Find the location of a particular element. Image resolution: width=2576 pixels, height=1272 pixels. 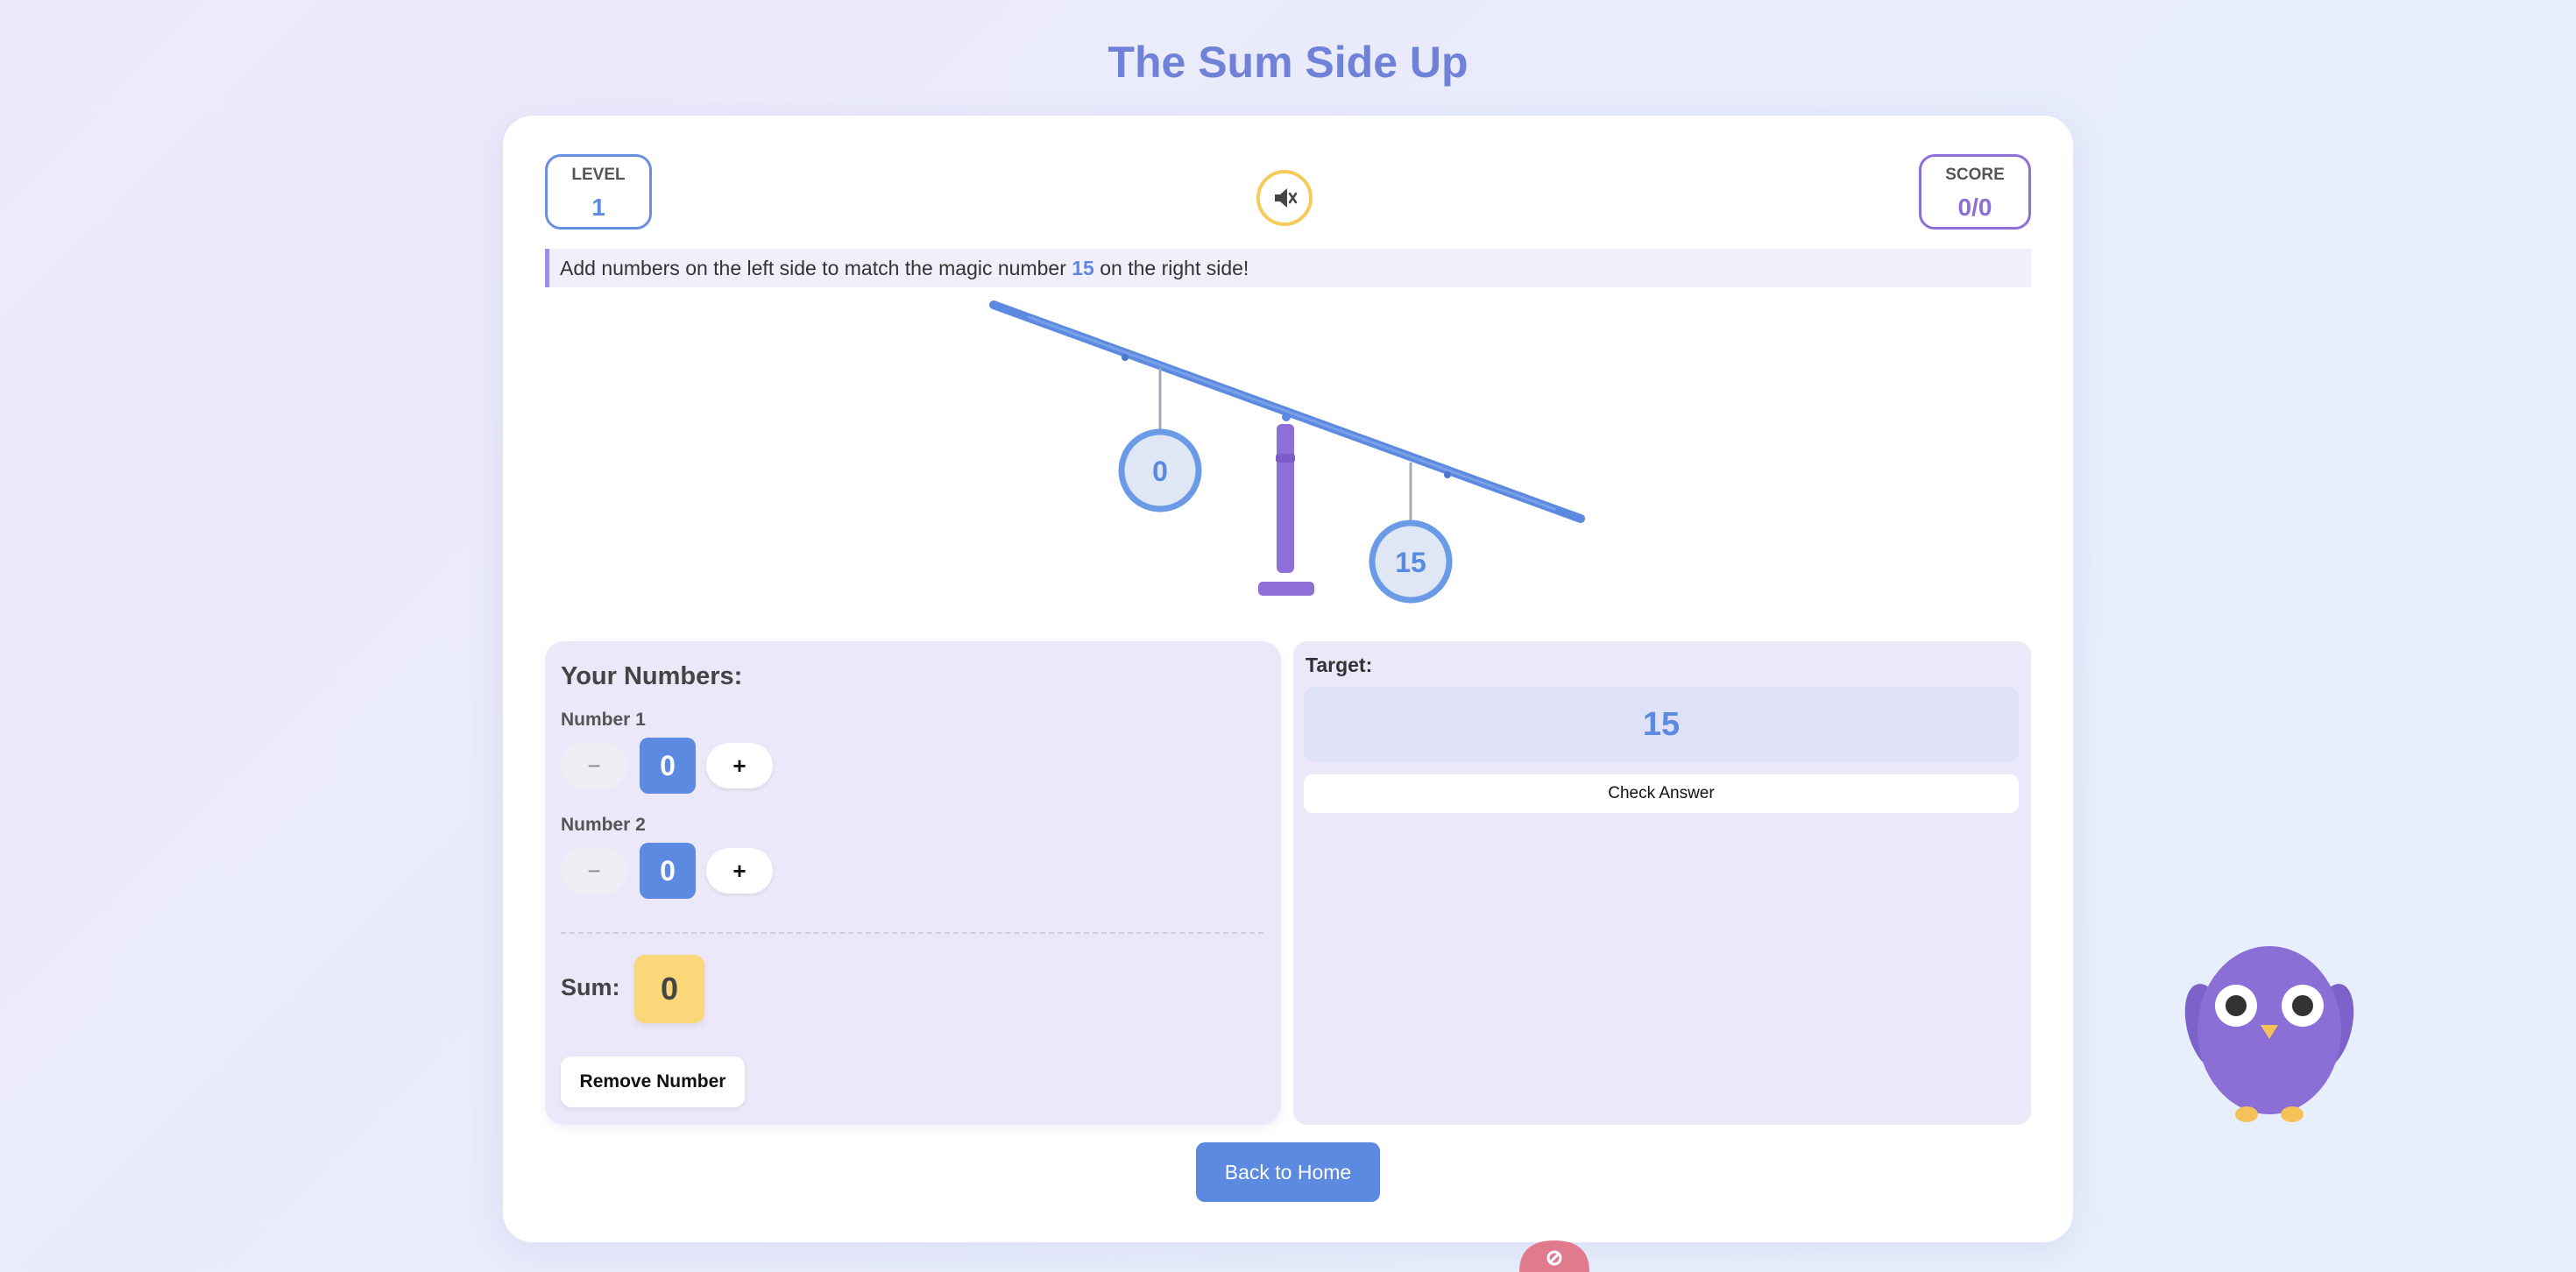

scale-stand is located at coordinates (1285, 498).